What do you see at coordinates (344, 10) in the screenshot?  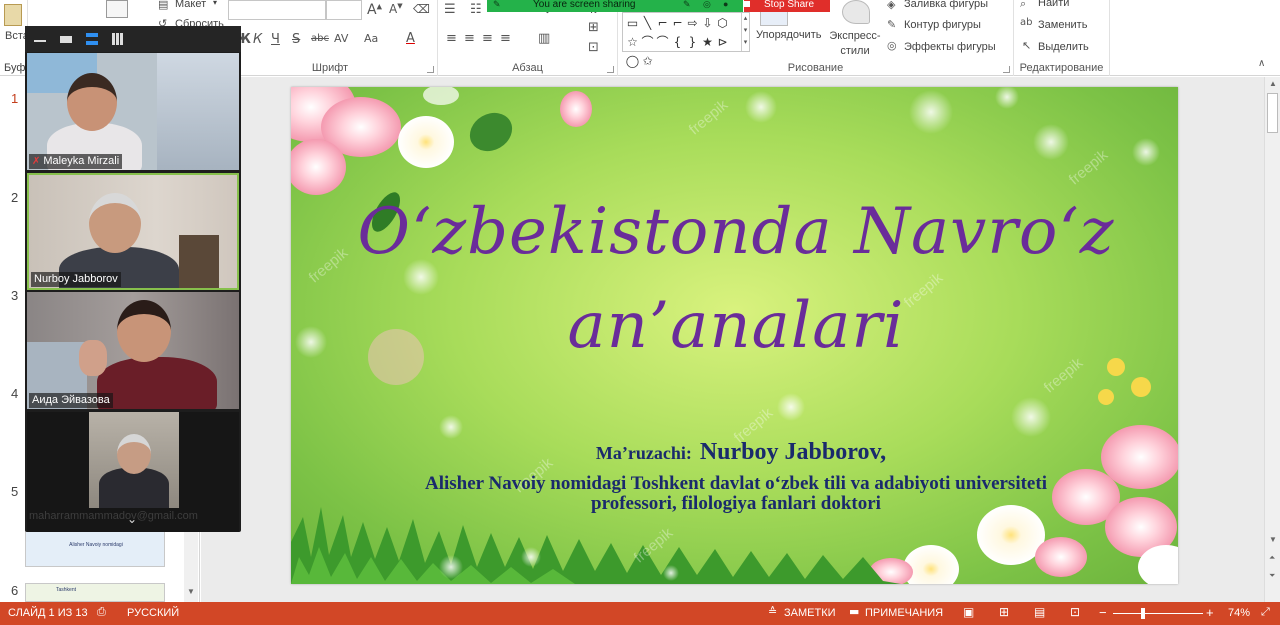 I see `font-size-combo` at bounding box center [344, 10].